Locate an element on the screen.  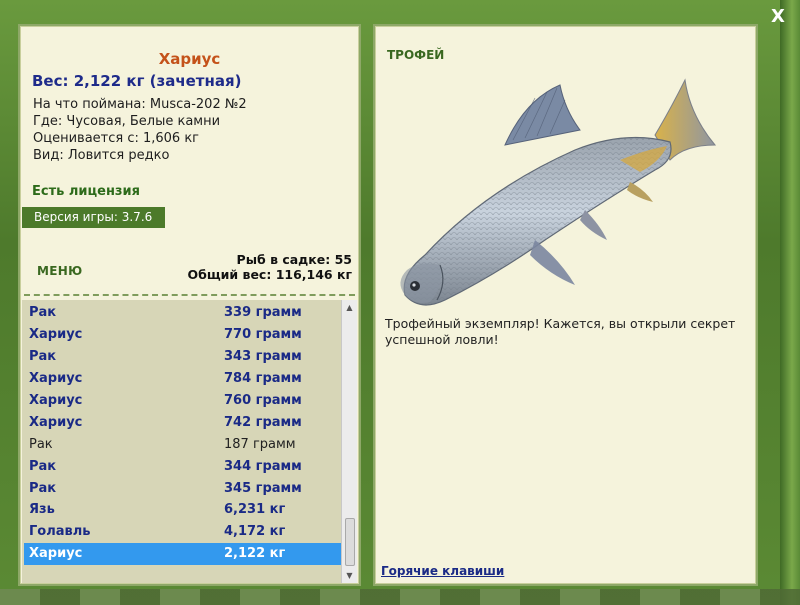
total-weight: Общий вес: 116,146 кг is located at coordinates (270, 274).